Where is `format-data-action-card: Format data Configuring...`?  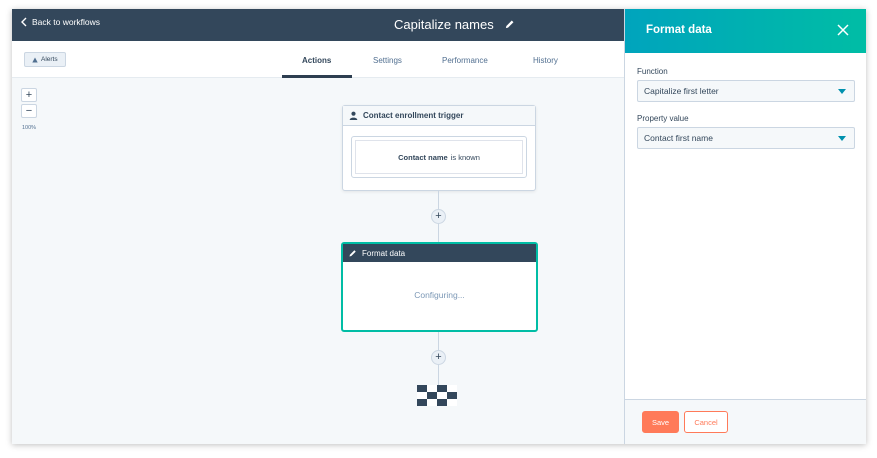 format-data-action-card: Format data Configuring... is located at coordinates (439, 287).